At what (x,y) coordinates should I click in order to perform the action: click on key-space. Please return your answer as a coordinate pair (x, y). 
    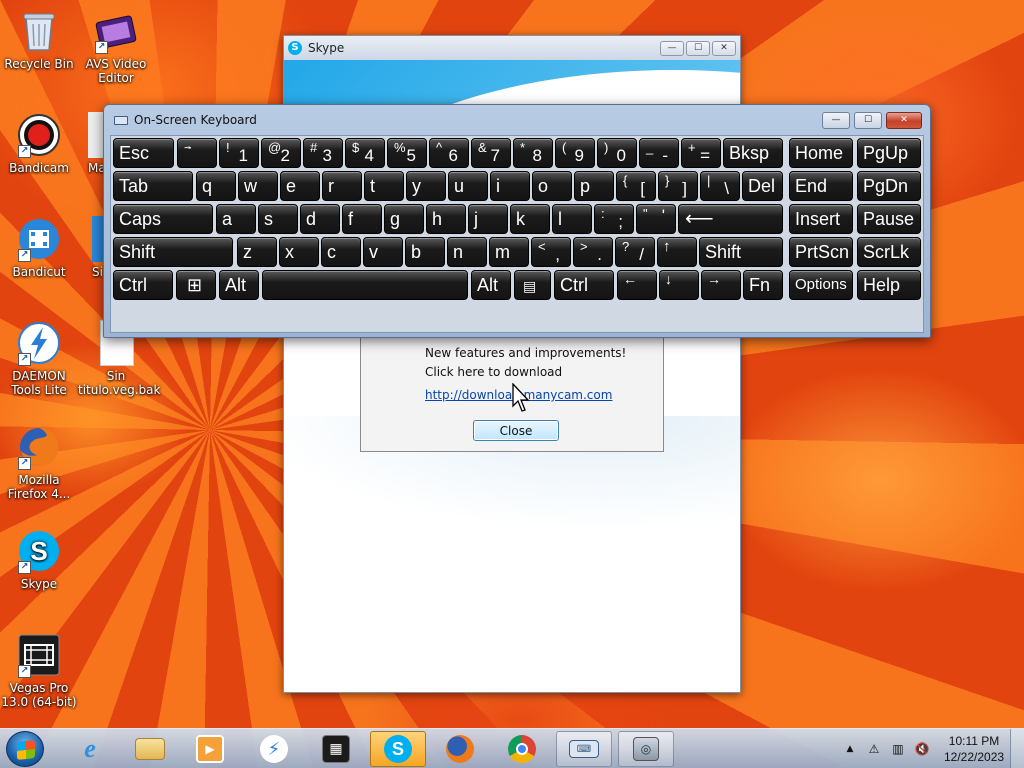
    Looking at the image, I should click on (365, 285).